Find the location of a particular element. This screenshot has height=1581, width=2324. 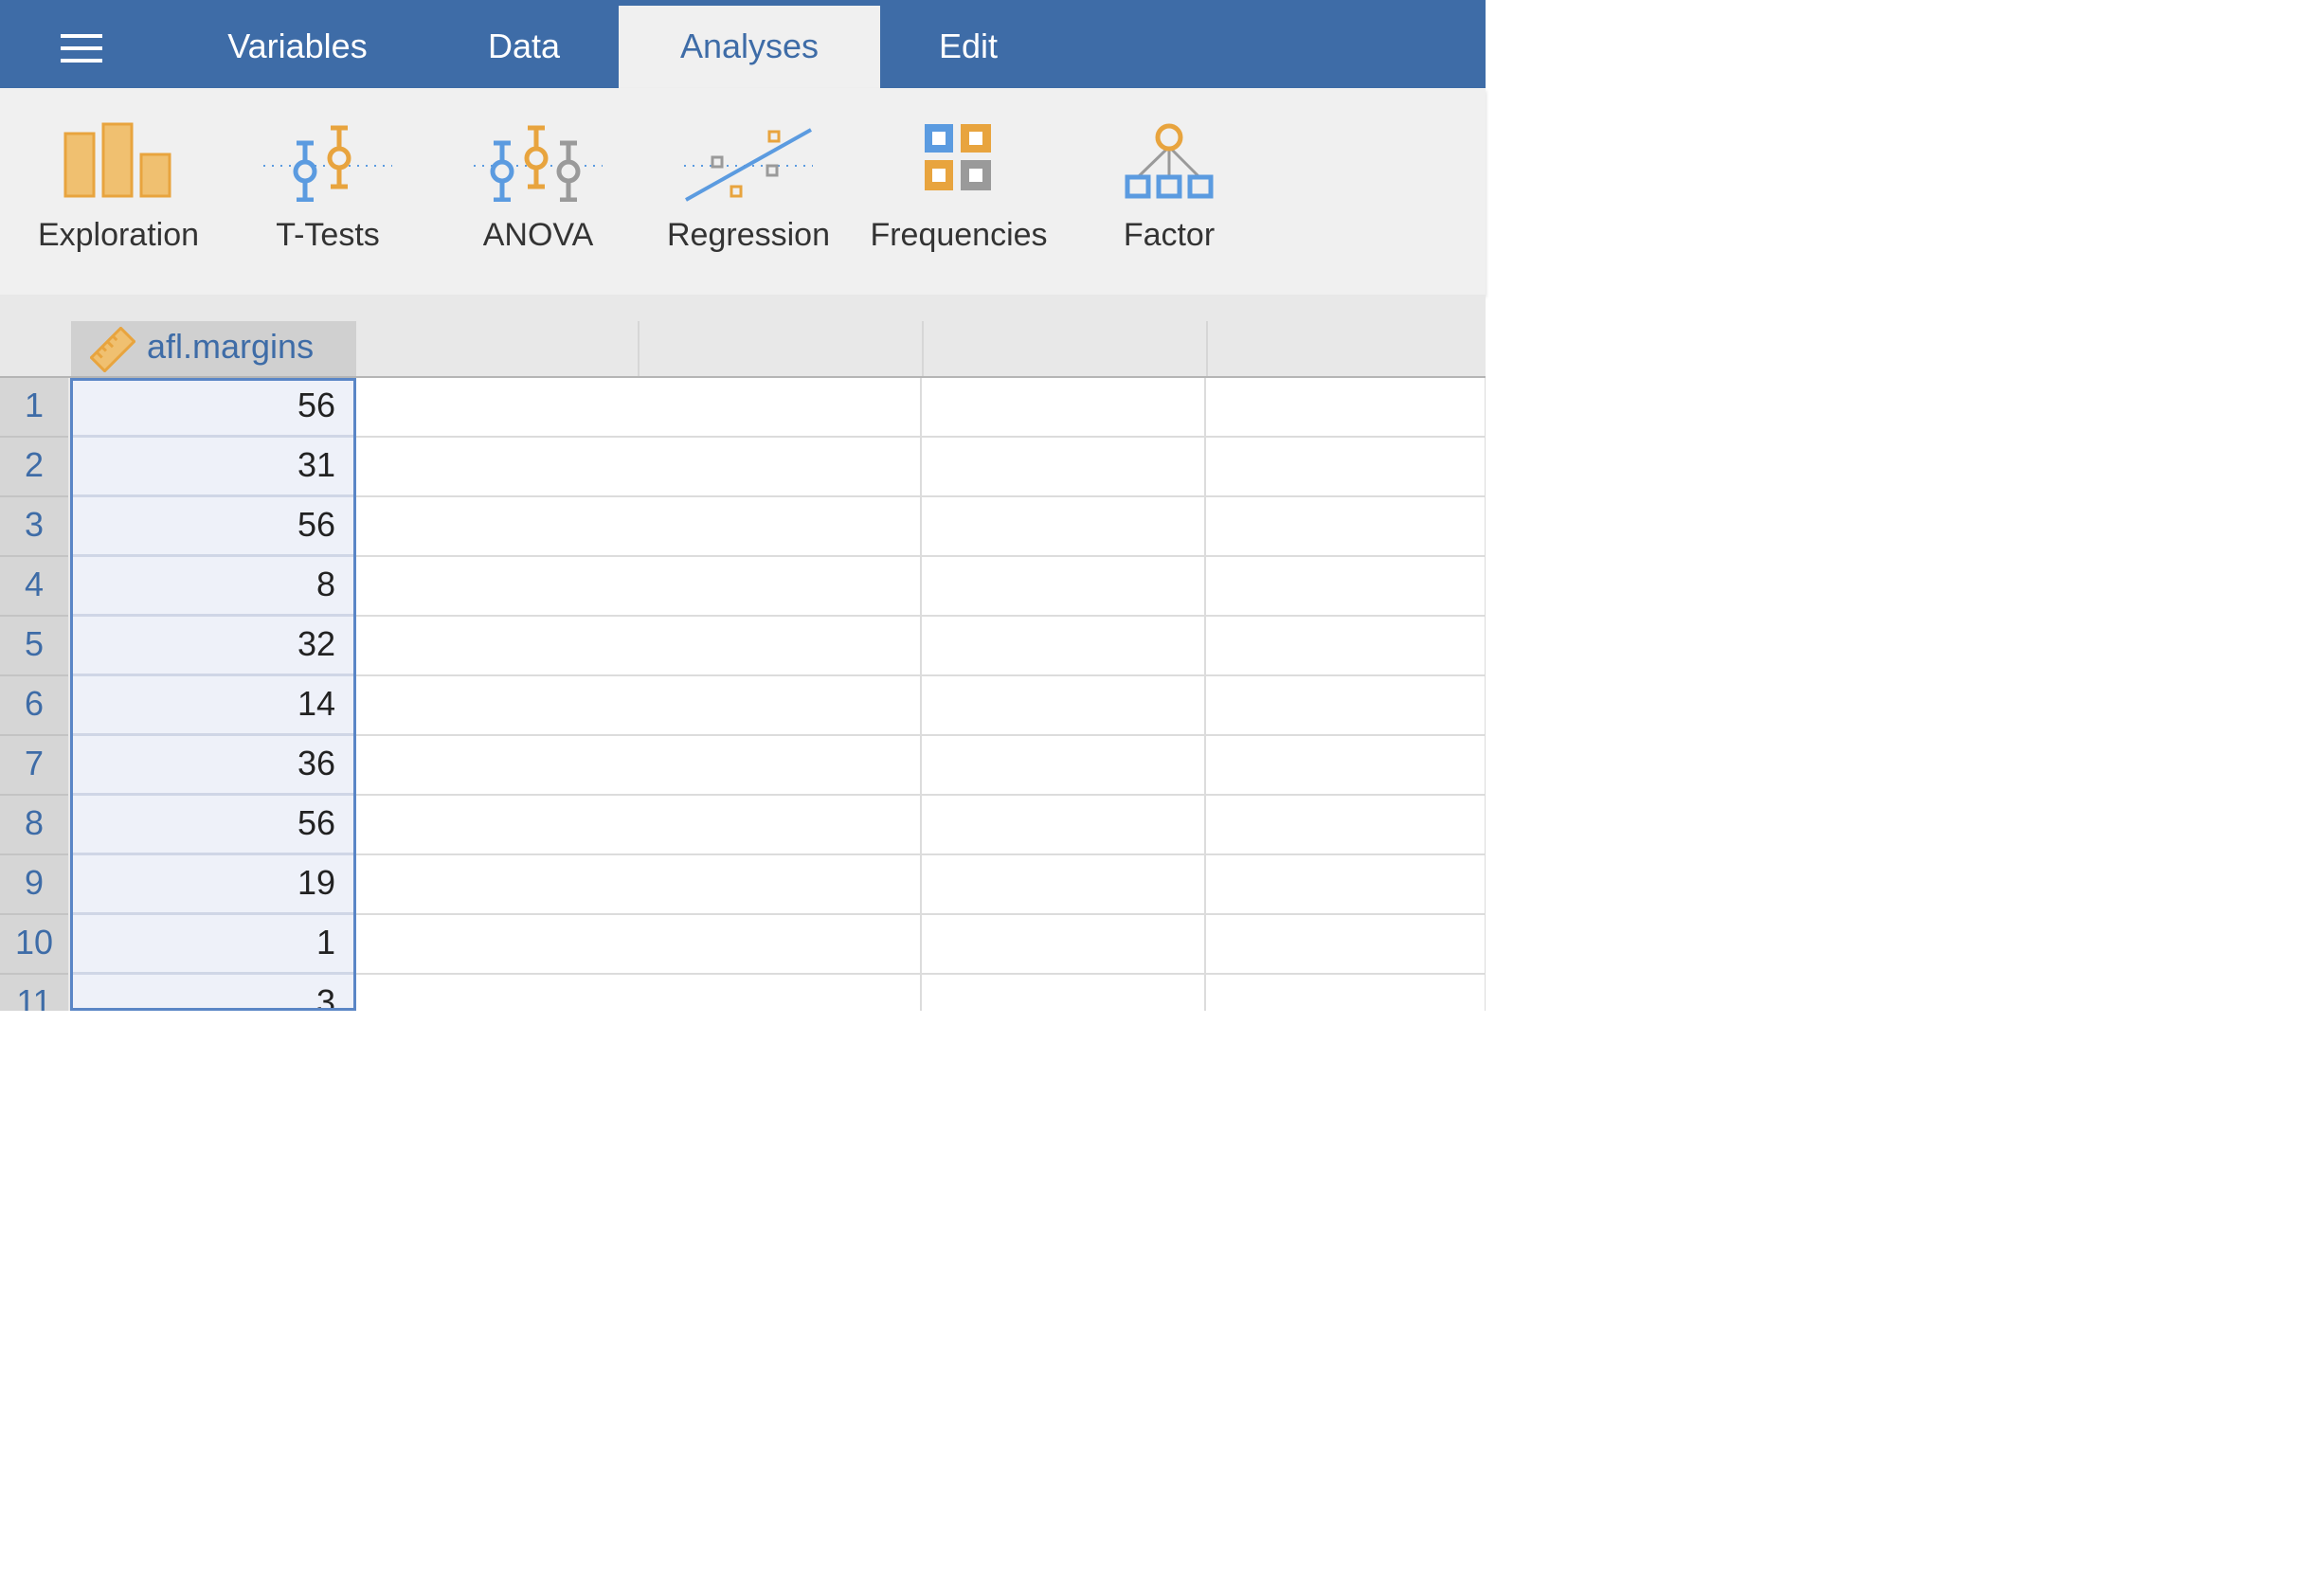

row-number: 3 is located at coordinates (34, 527).